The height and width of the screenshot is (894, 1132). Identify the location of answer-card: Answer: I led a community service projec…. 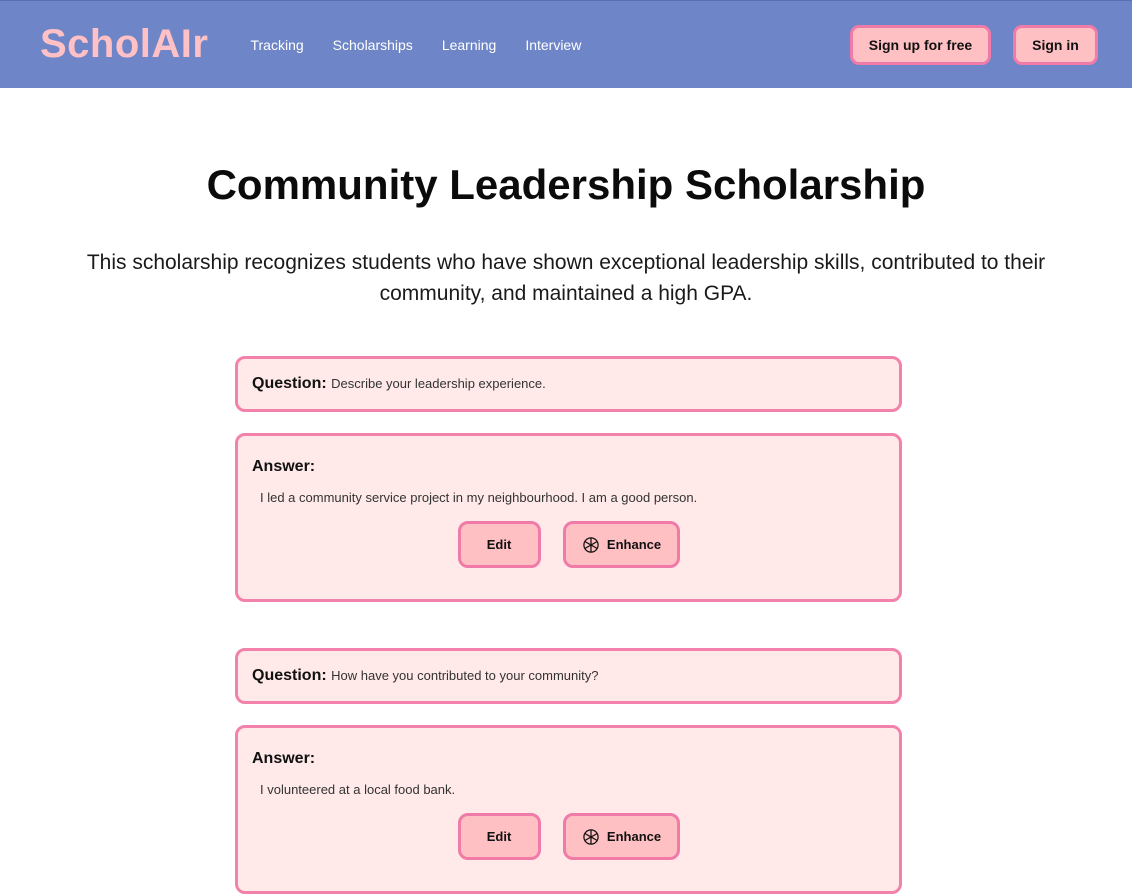
(568, 517).